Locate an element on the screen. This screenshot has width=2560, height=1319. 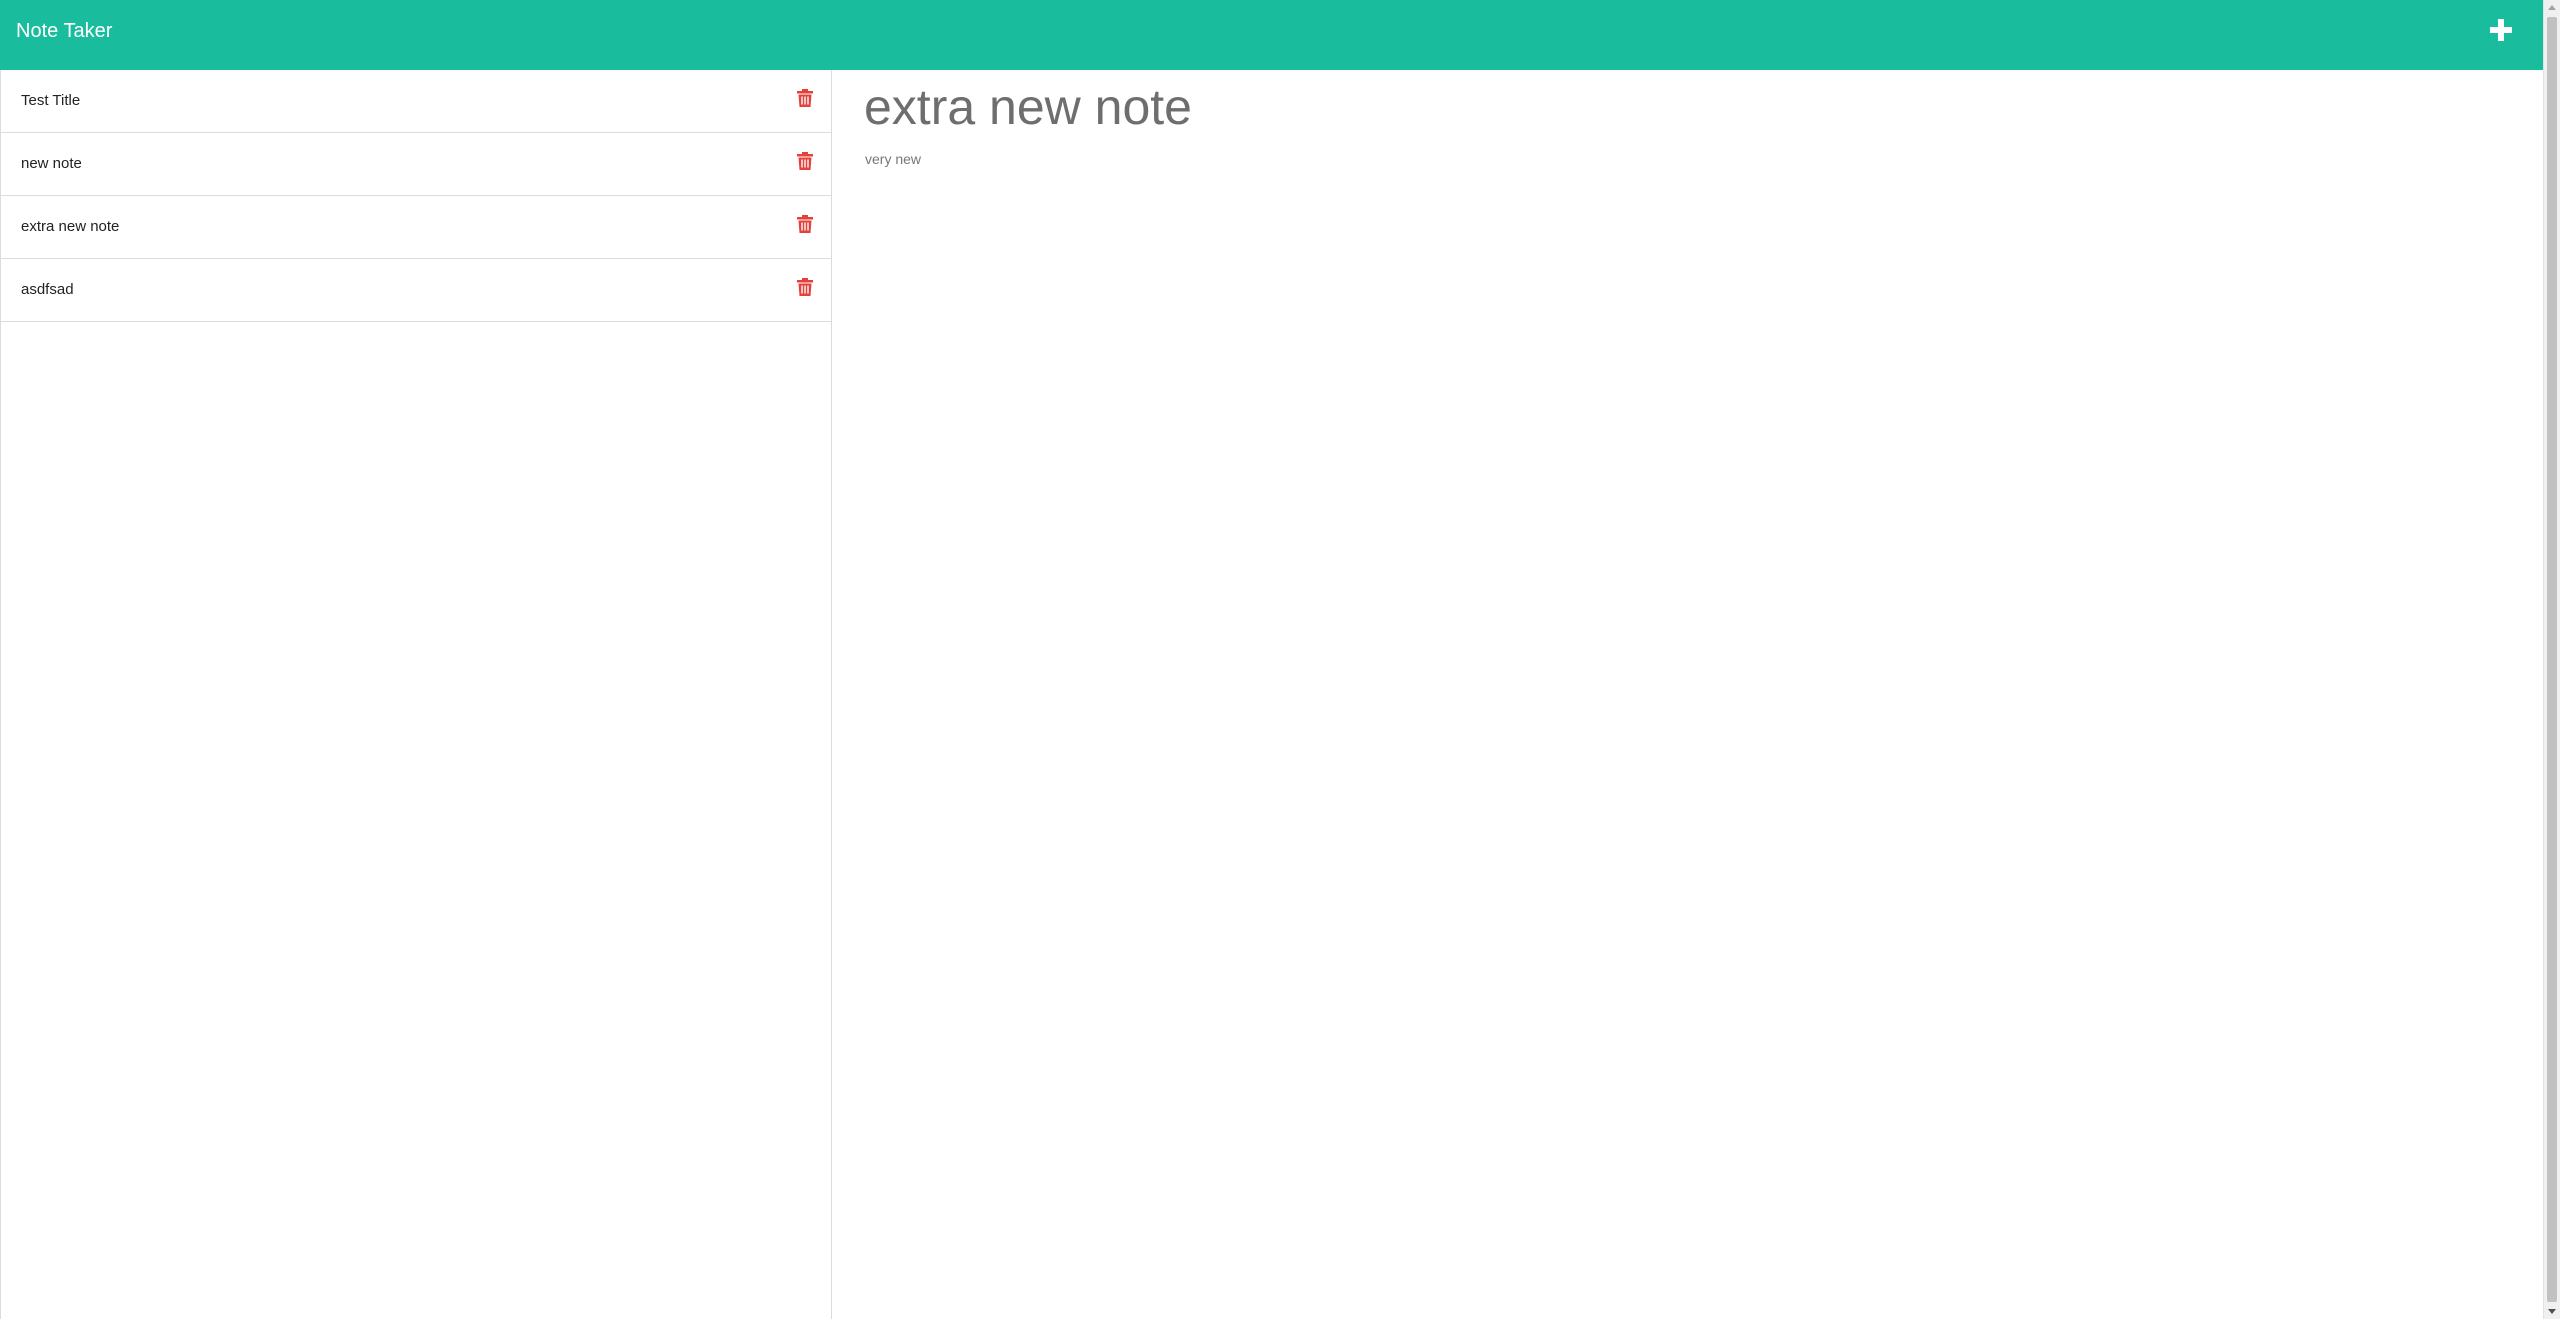
list-item: Test Title is located at coordinates (416, 101).